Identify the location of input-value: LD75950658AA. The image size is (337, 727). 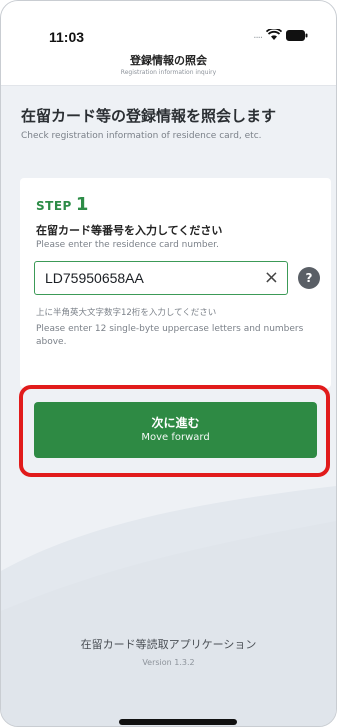
(94, 278).